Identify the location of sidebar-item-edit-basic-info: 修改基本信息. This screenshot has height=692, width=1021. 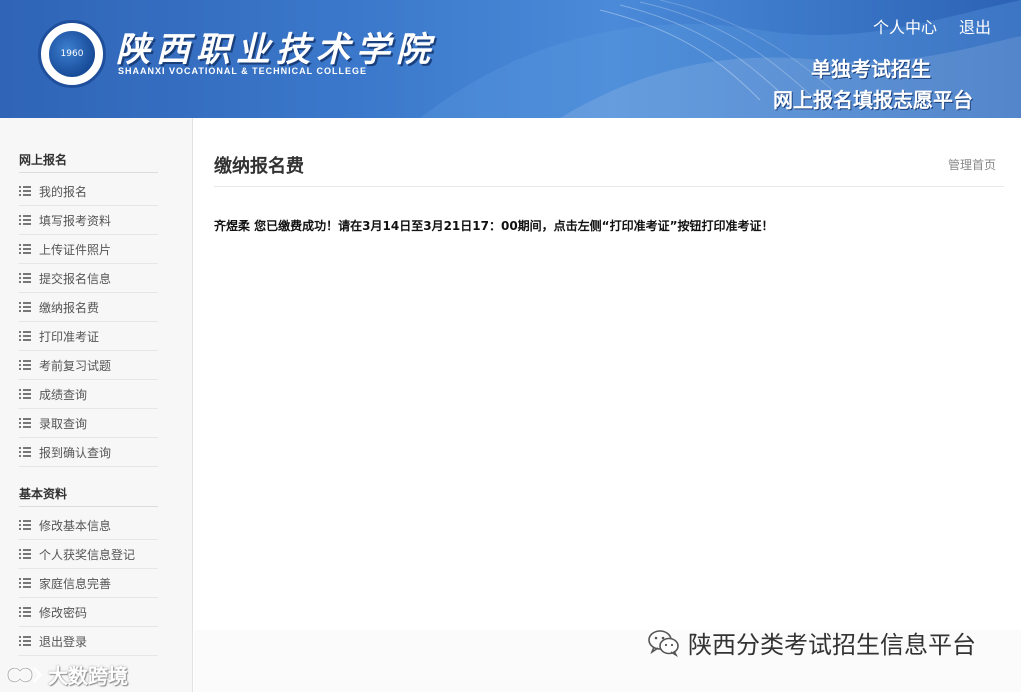
(88, 525).